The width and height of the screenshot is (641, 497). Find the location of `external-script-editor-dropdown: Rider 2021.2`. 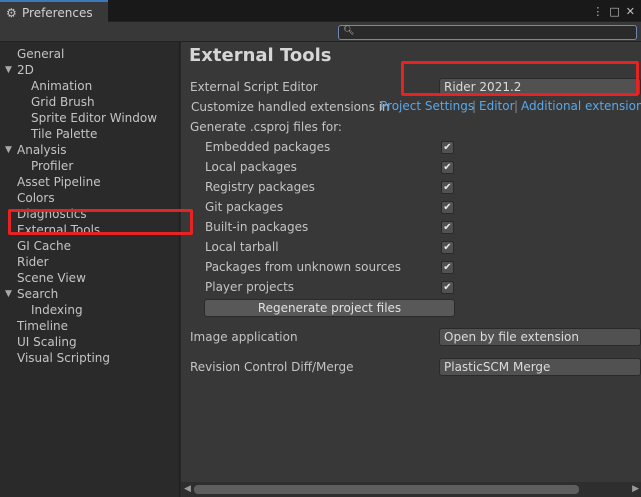

external-script-editor-dropdown: Rider 2021.2 is located at coordinates (540, 87).